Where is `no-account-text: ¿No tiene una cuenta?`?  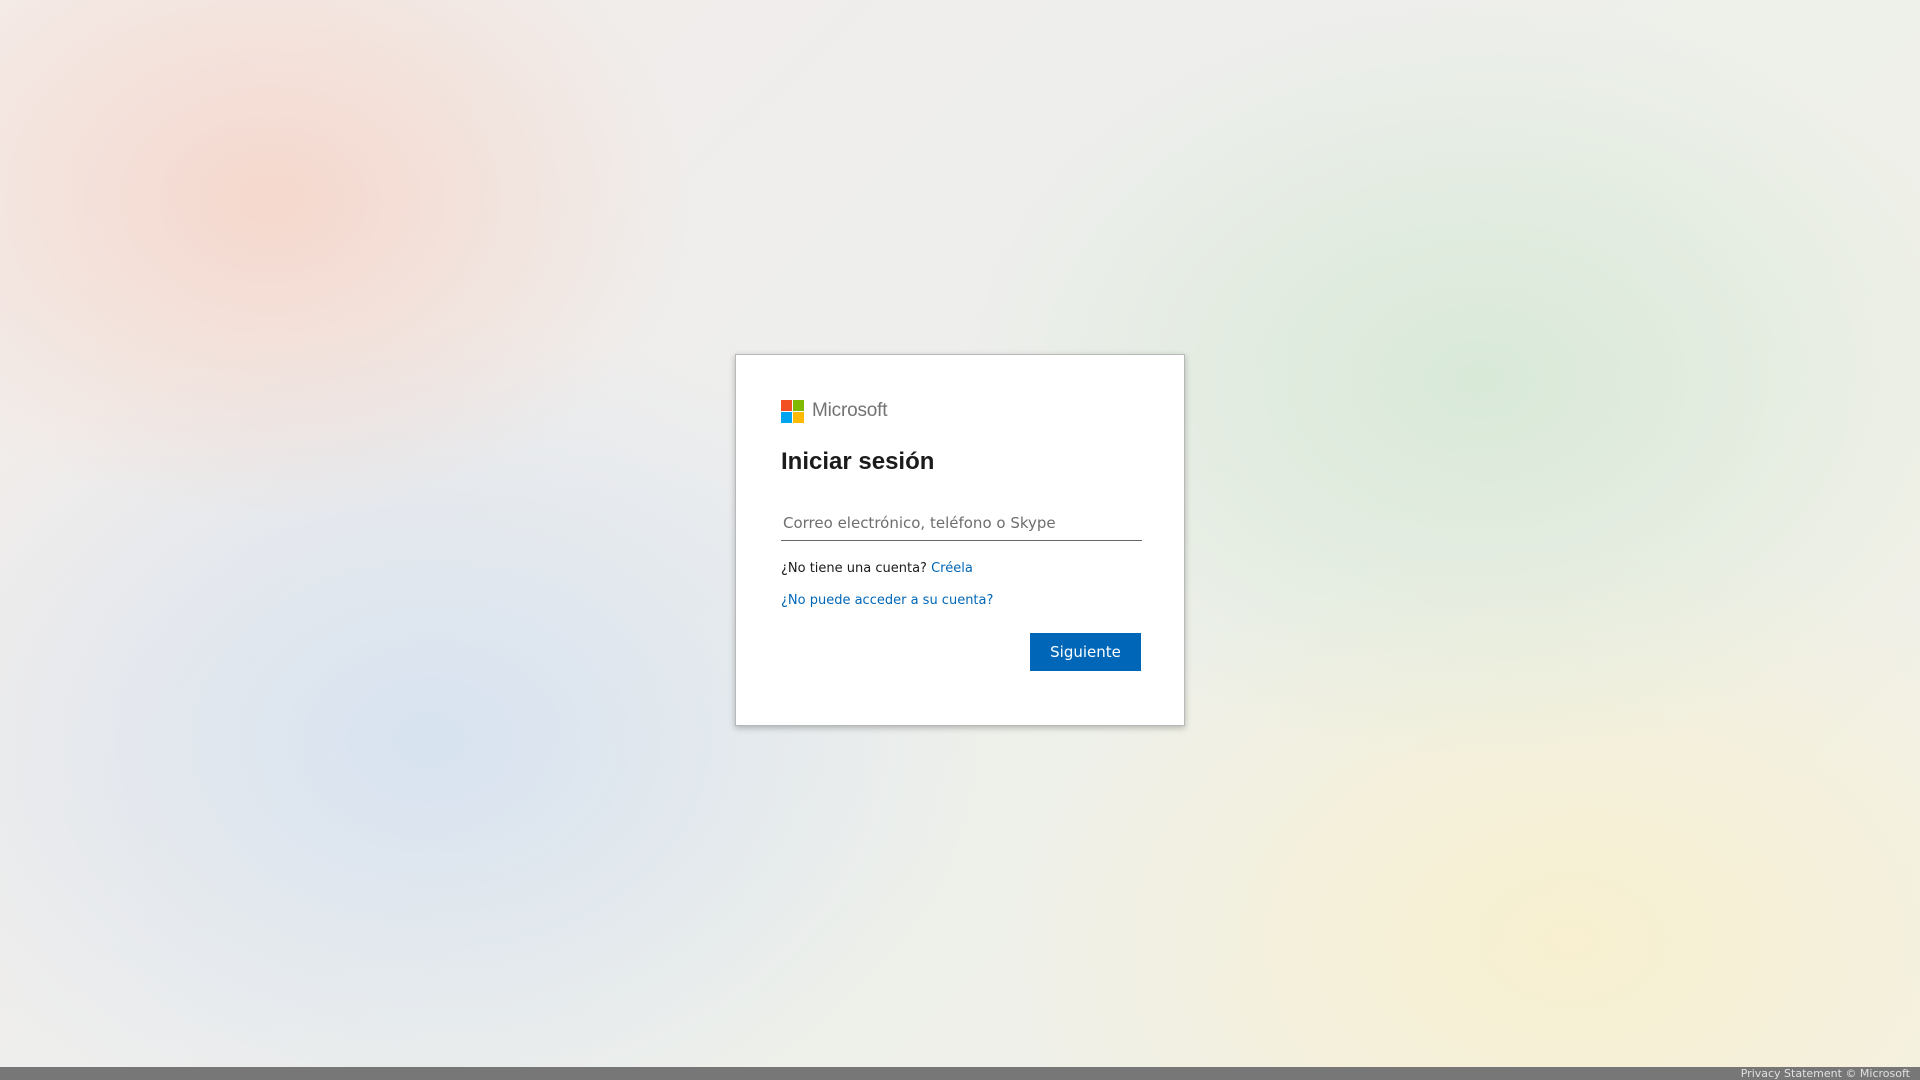 no-account-text: ¿No tiene una cuenta? is located at coordinates (854, 568).